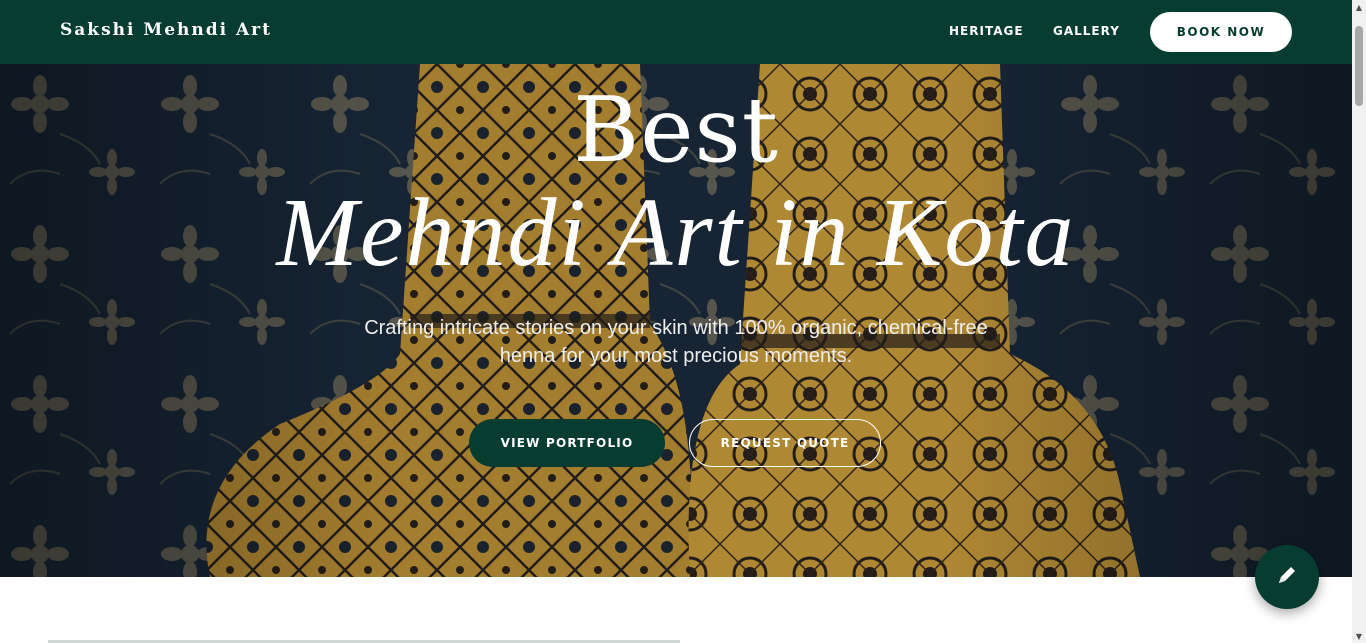 This screenshot has width=1366, height=643. Describe the element at coordinates (166, 30) in the screenshot. I see `brand-logo: Sakshi Mehndi Art` at that location.